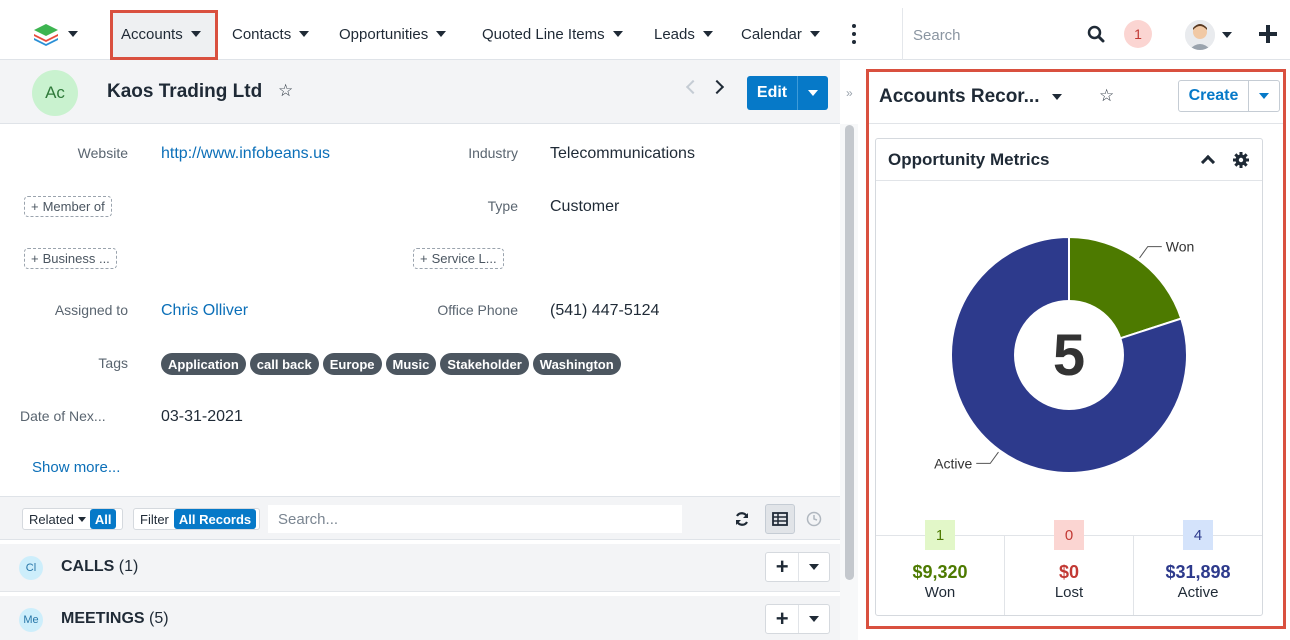 The width and height of the screenshot is (1290, 640). Describe the element at coordinates (993, 35) in the screenshot. I see `search-input` at that location.